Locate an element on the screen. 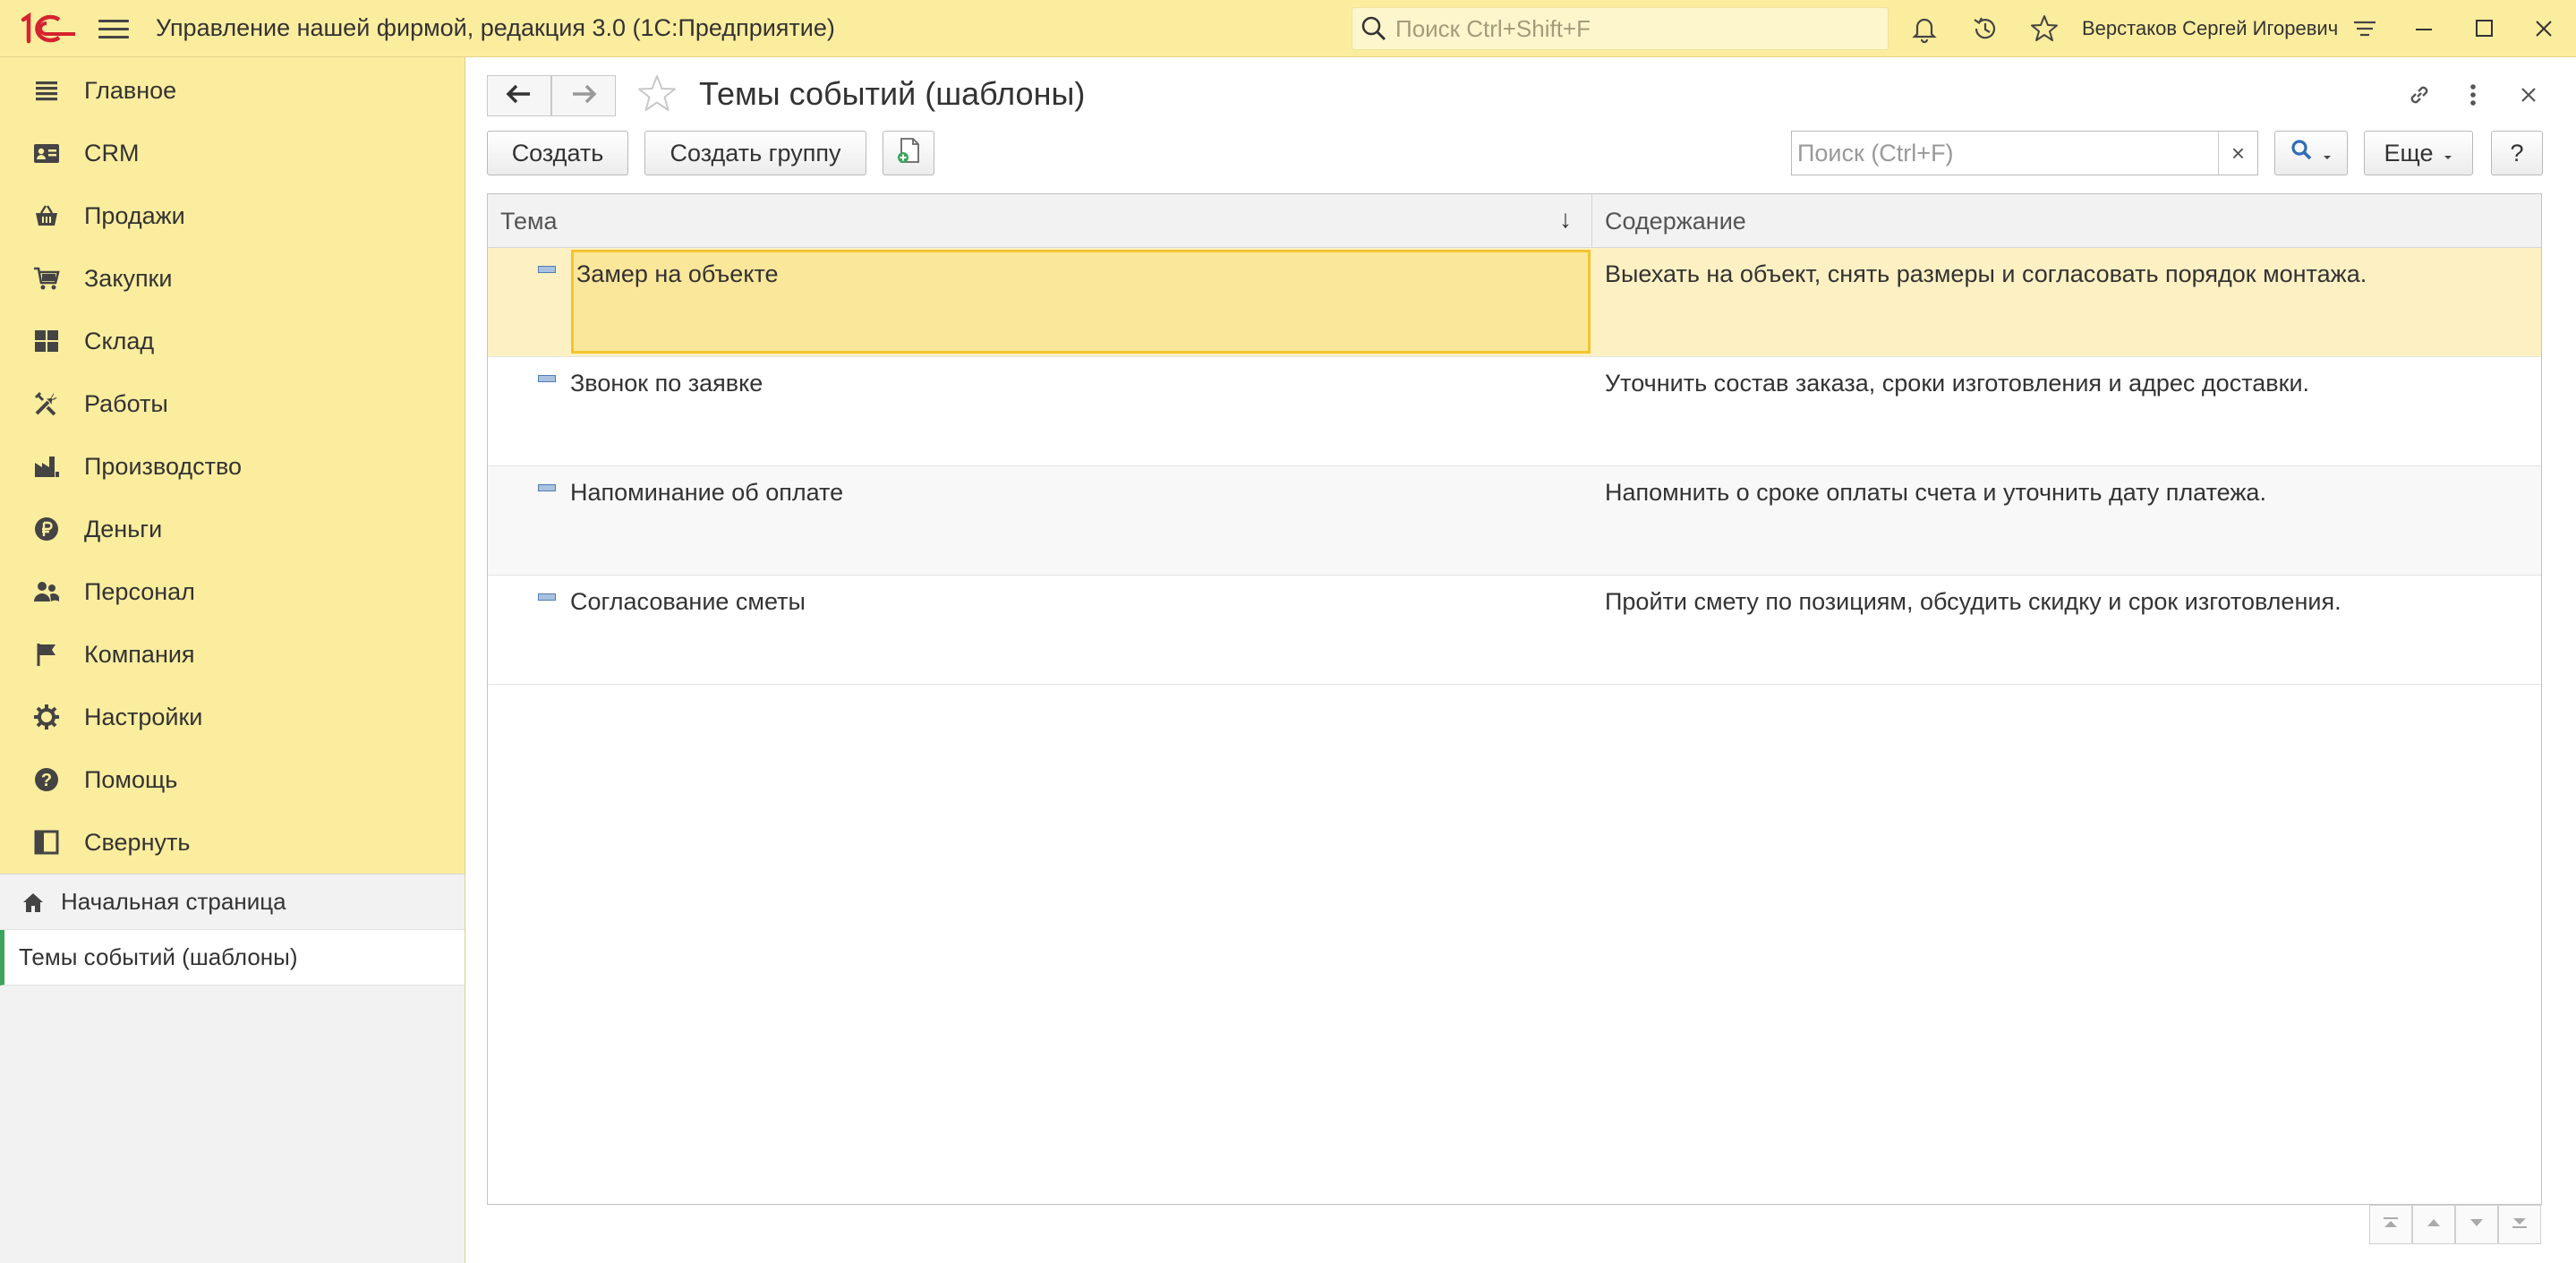  column-header-label: Содержание is located at coordinates (1675, 221).